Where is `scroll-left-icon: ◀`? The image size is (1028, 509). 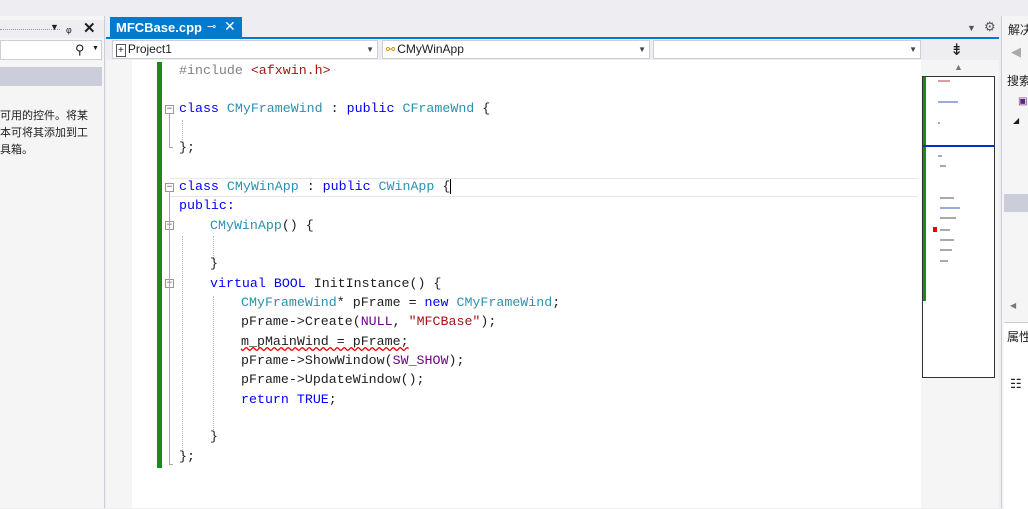 scroll-left-icon: ◀ is located at coordinates (1013, 305).